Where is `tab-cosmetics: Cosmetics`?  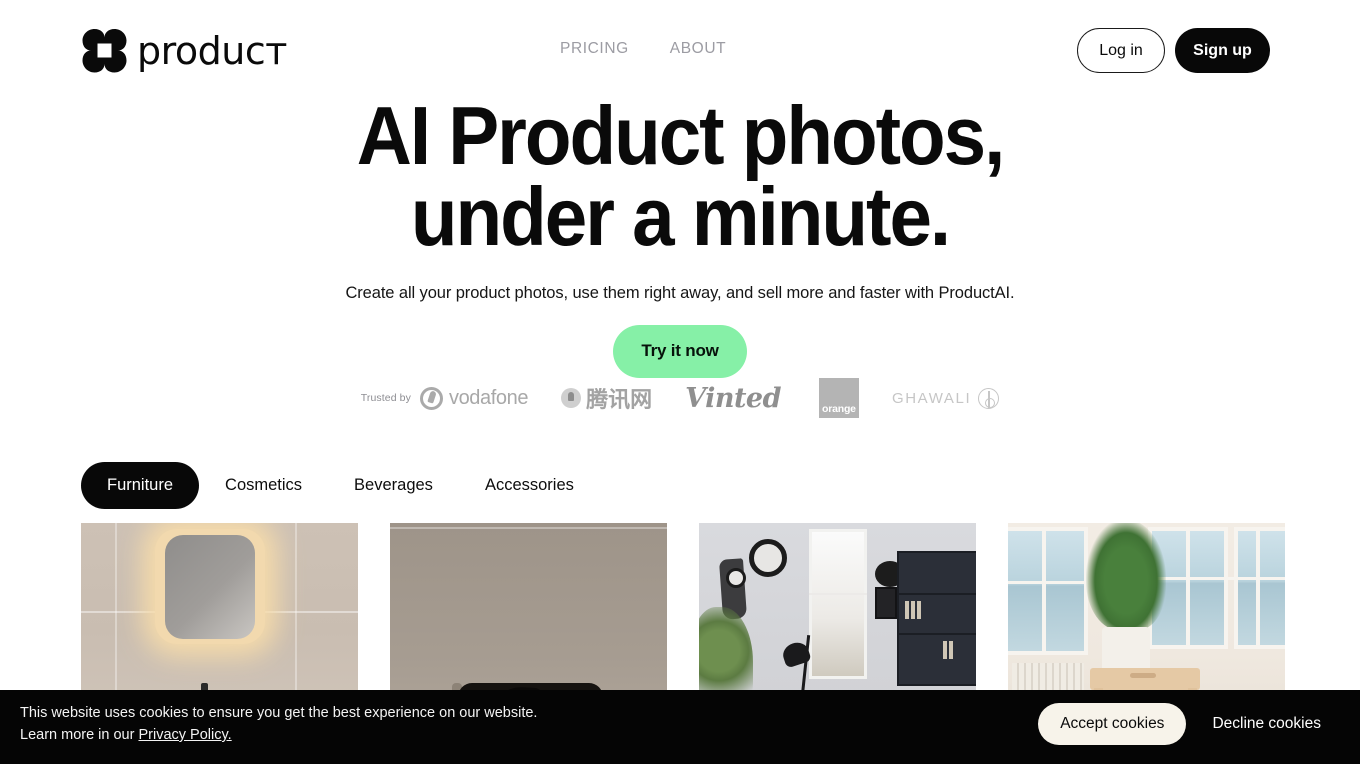
tab-cosmetics: Cosmetics is located at coordinates (263, 485).